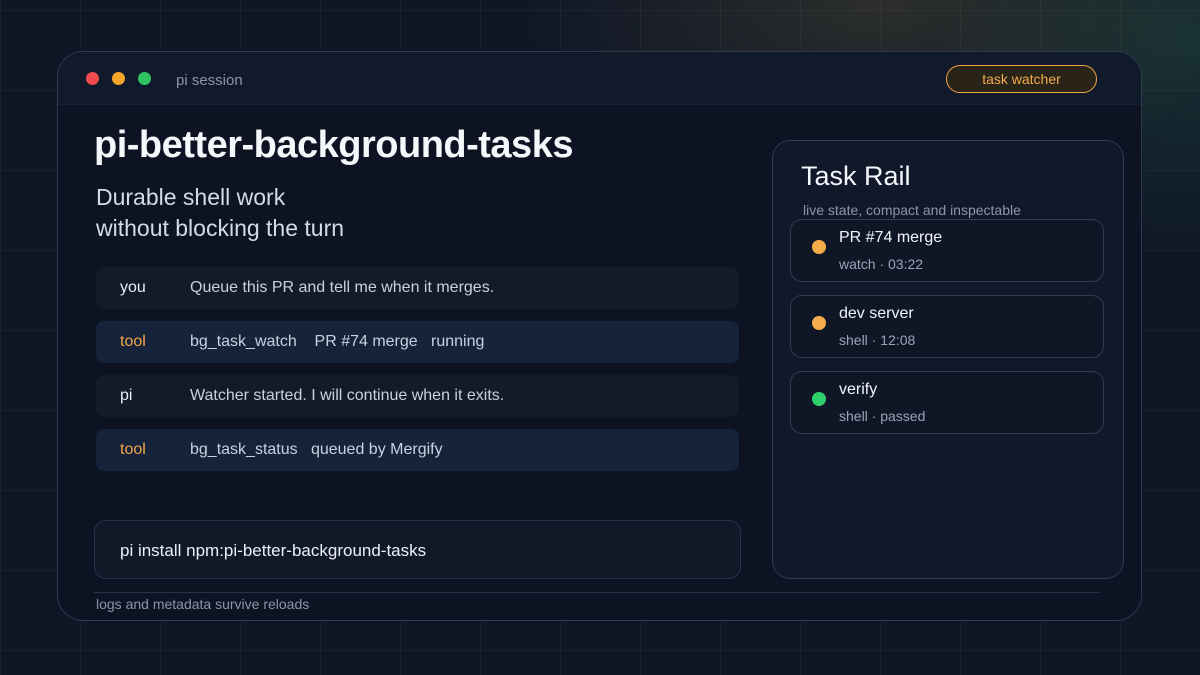 This screenshot has height=675, width=1200. I want to click on maximize-window-button, so click(144, 78).